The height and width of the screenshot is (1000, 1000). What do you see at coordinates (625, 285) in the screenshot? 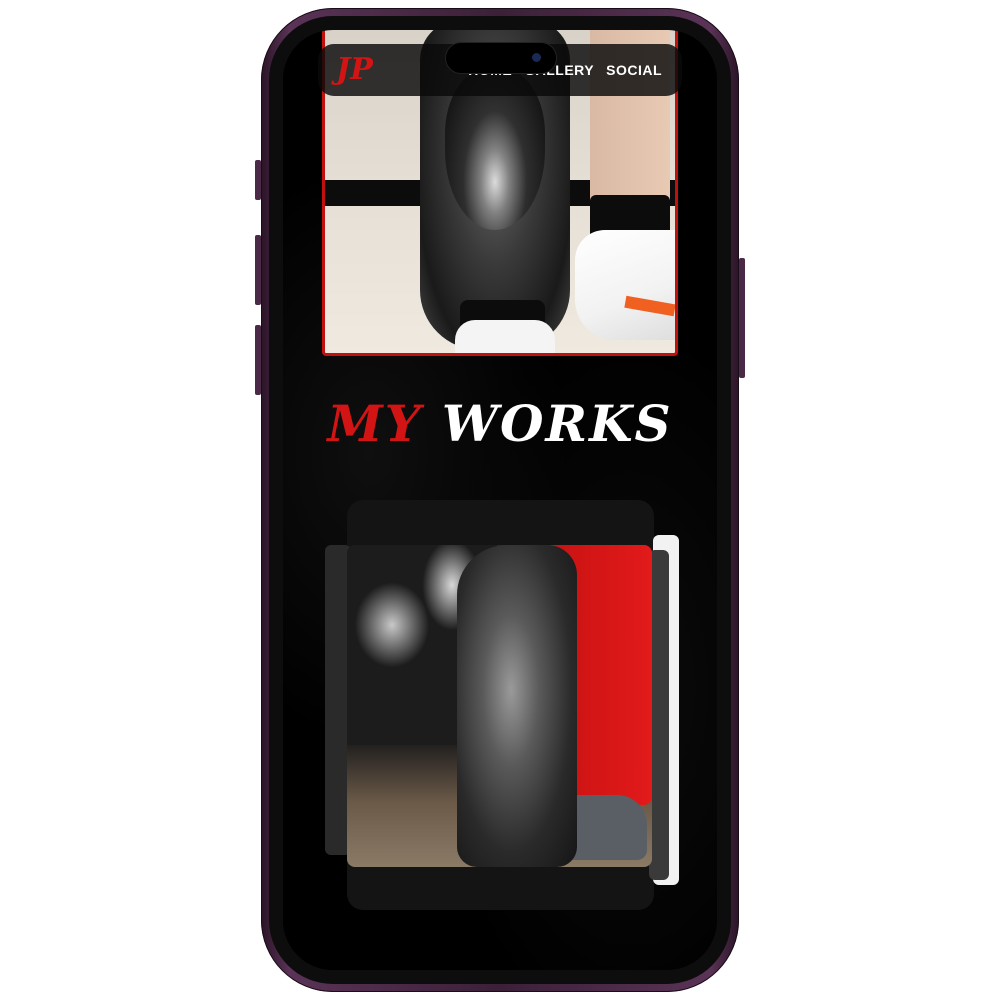
I see `photo-right-shoe` at bounding box center [625, 285].